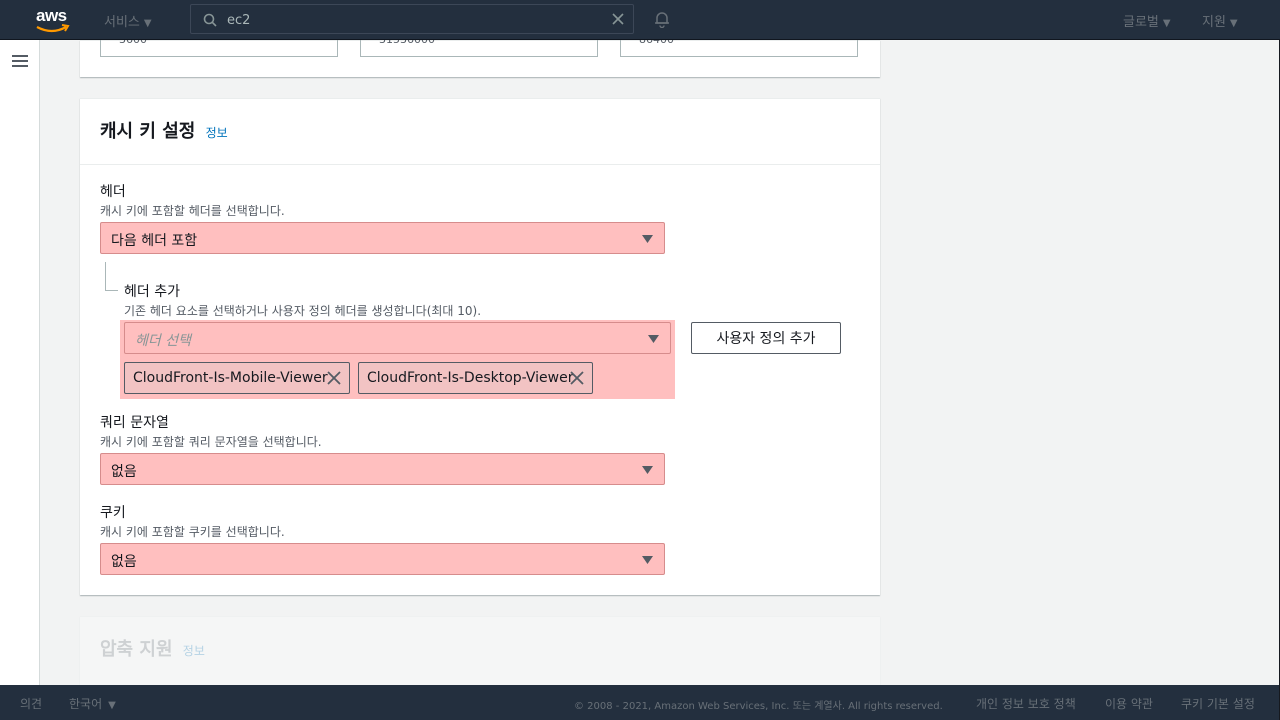 The image size is (1280, 720). Describe the element at coordinates (54, 20) in the screenshot. I see `aws-logo: aws` at that location.